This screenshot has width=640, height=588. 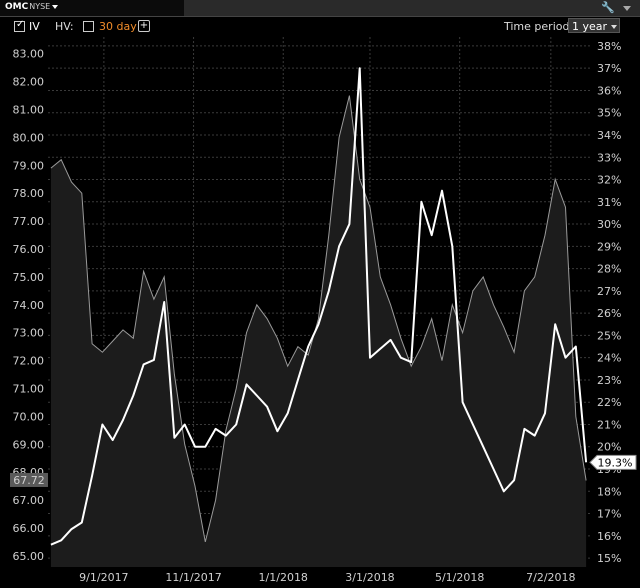 I want to click on right-tick-label: 37%, so click(x=609, y=68).